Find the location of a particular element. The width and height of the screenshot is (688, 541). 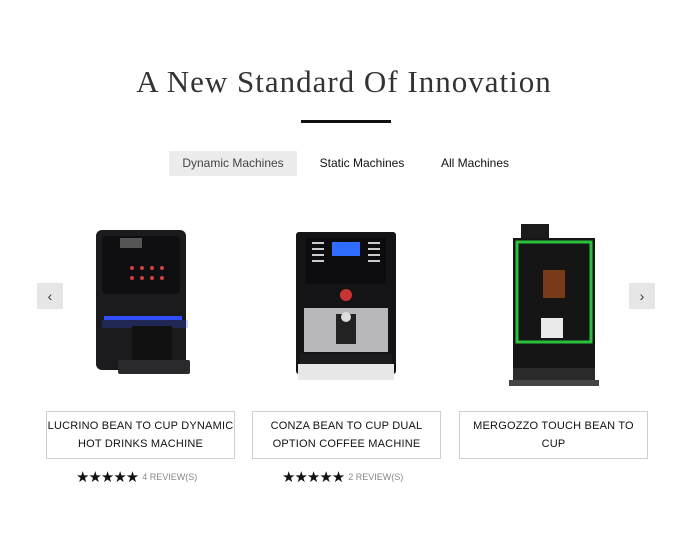

tab-all-machines: All Machines is located at coordinates (475, 163).